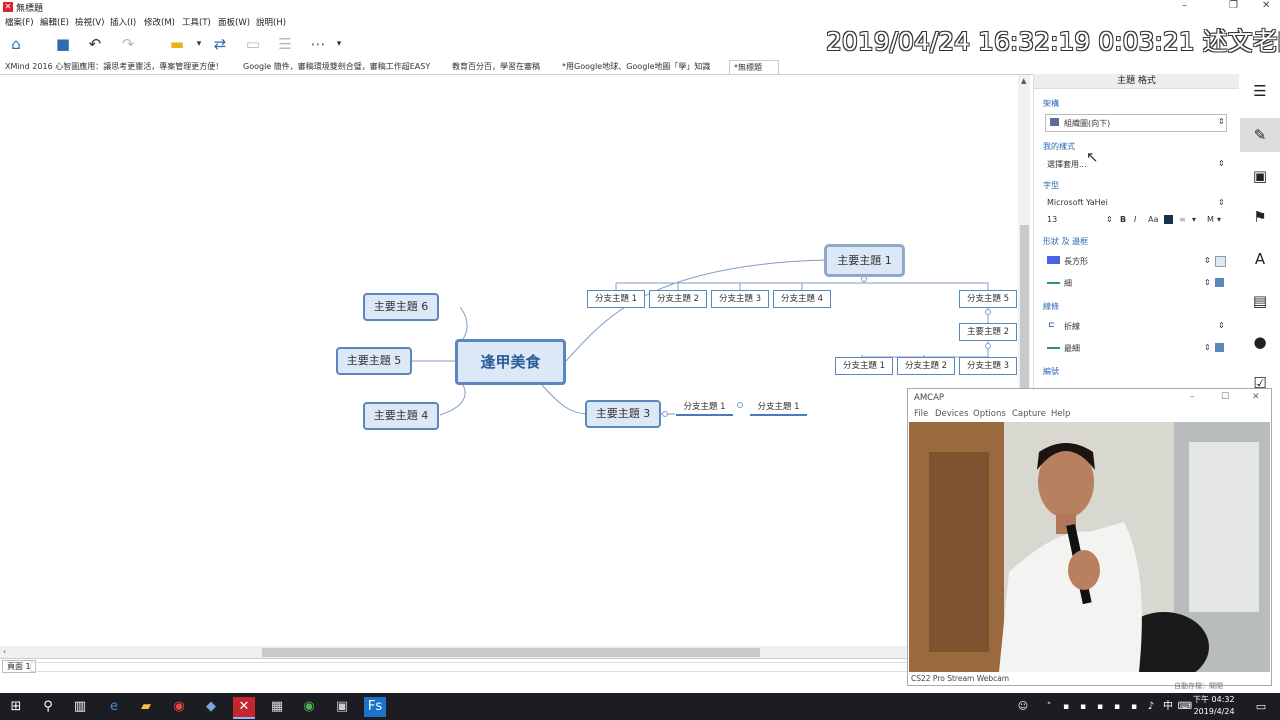 The width and height of the screenshot is (1280, 720). What do you see at coordinates (89, 22) in the screenshot?
I see `menu-view: 檢視(V)` at bounding box center [89, 22].